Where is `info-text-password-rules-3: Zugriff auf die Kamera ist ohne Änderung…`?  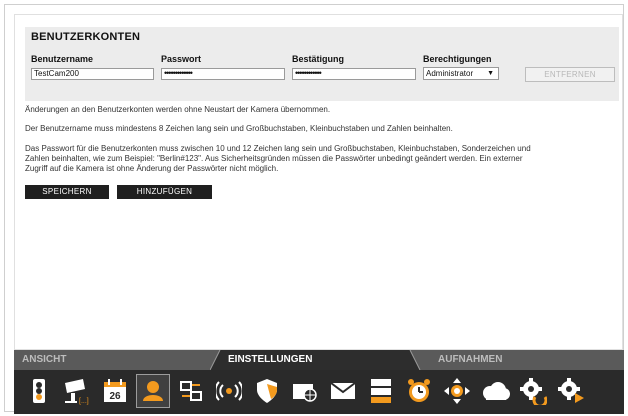
info-text-password-rules-3: Zugriff auf die Kamera ist ohne Änderung… is located at coordinates (152, 168).